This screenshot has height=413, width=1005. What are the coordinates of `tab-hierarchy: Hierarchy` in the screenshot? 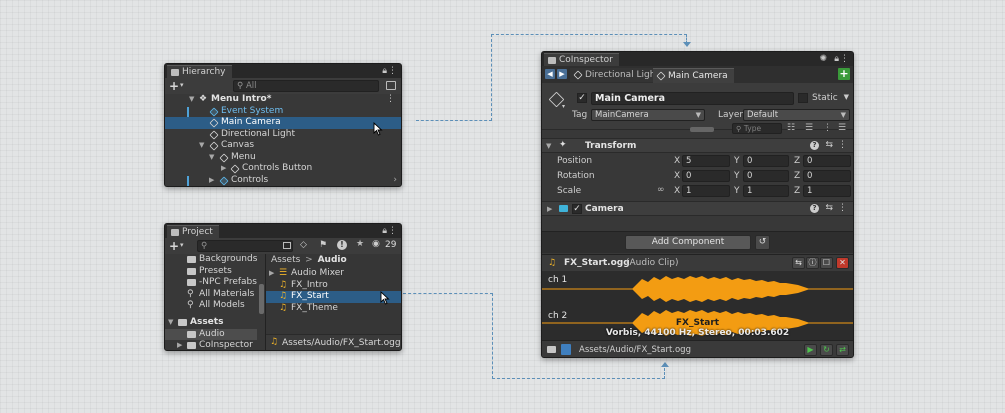 It's located at (199, 71).